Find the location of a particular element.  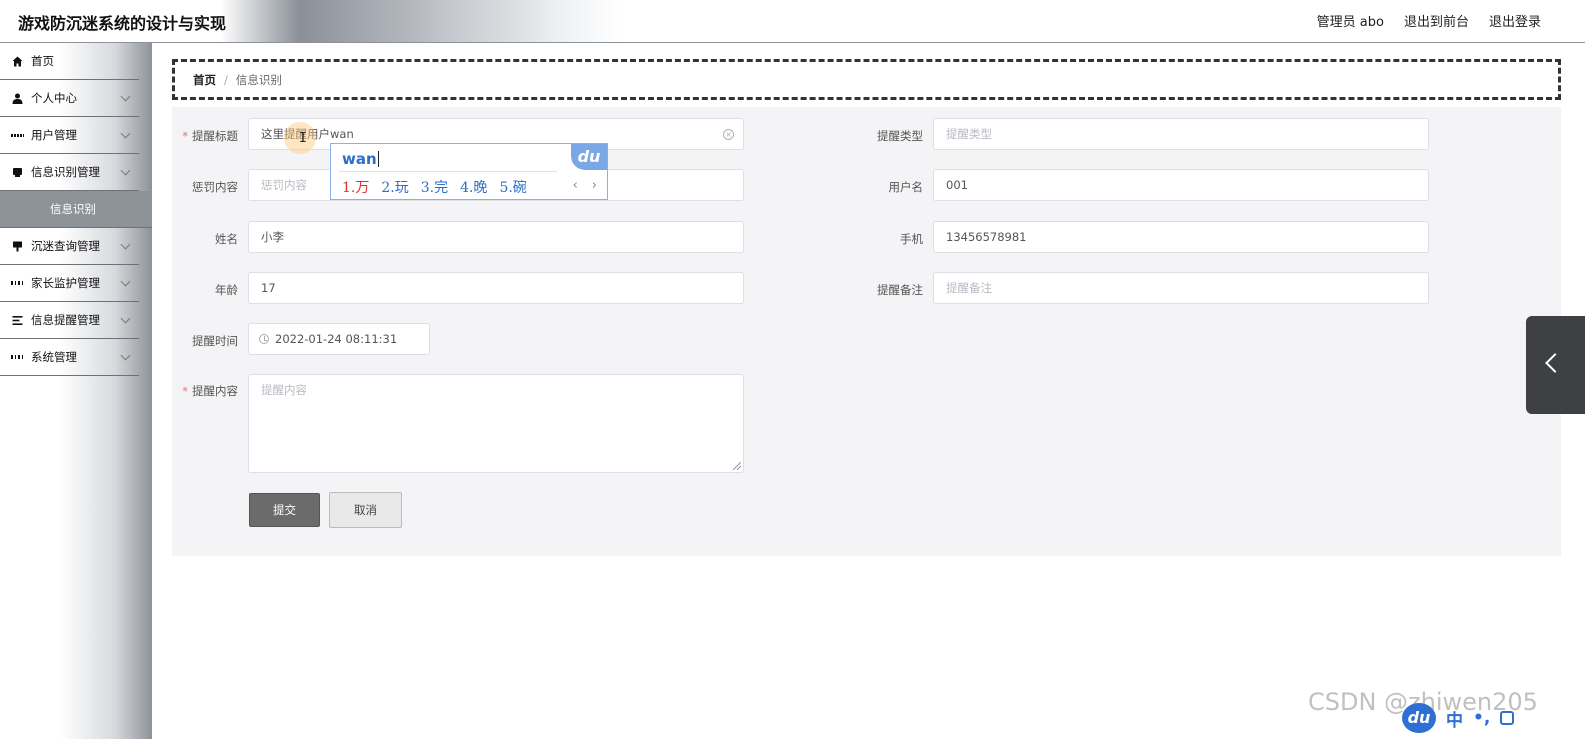

username-label: 用户名 is located at coordinates (906, 187).